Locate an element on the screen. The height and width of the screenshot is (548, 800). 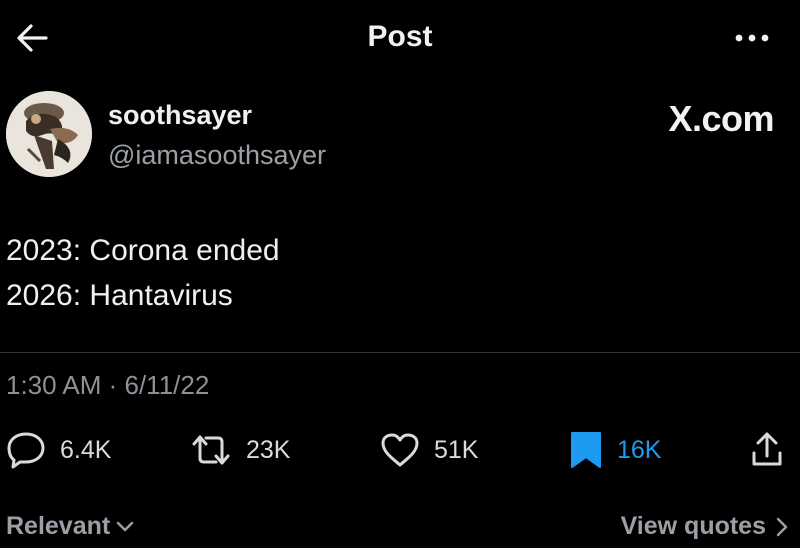
more-options-button is located at coordinates (752, 38).